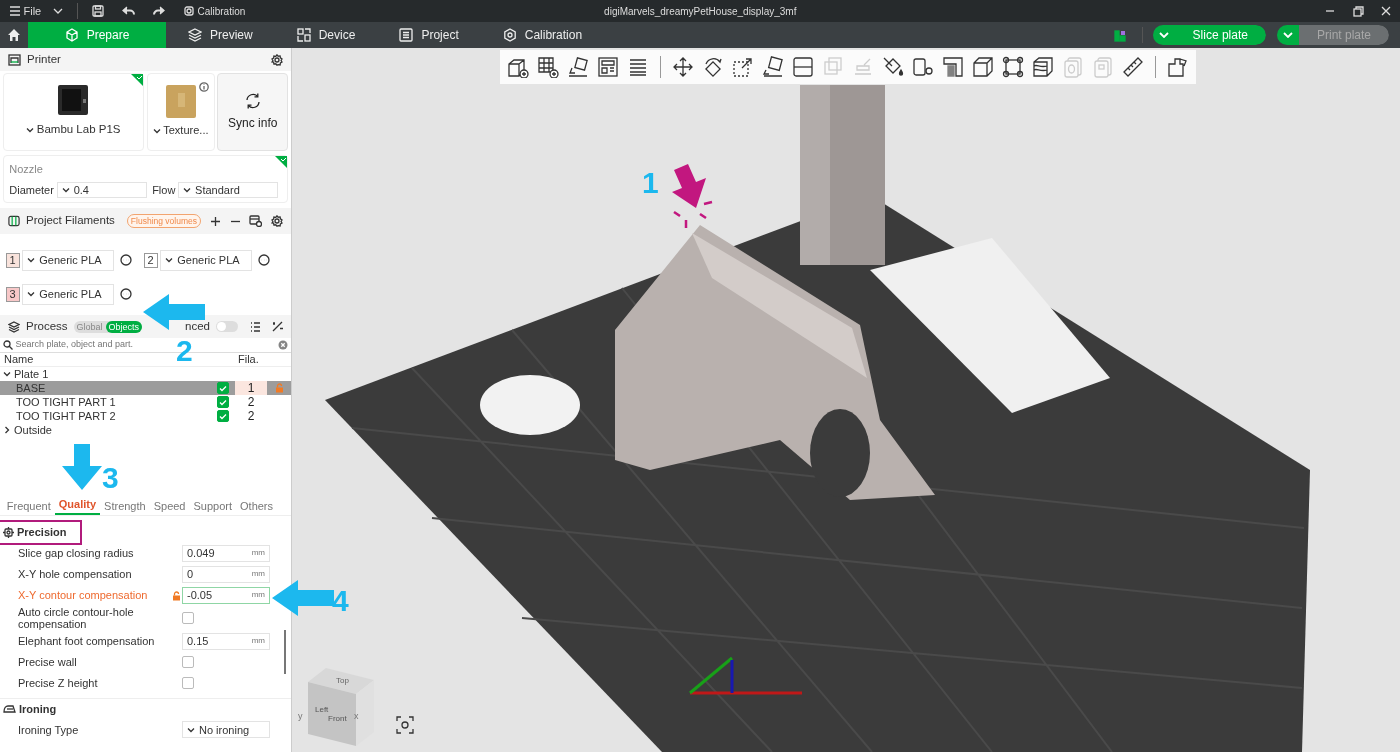 This screenshot has height=752, width=1400. I want to click on settings-tab: Frequent, so click(28, 506).